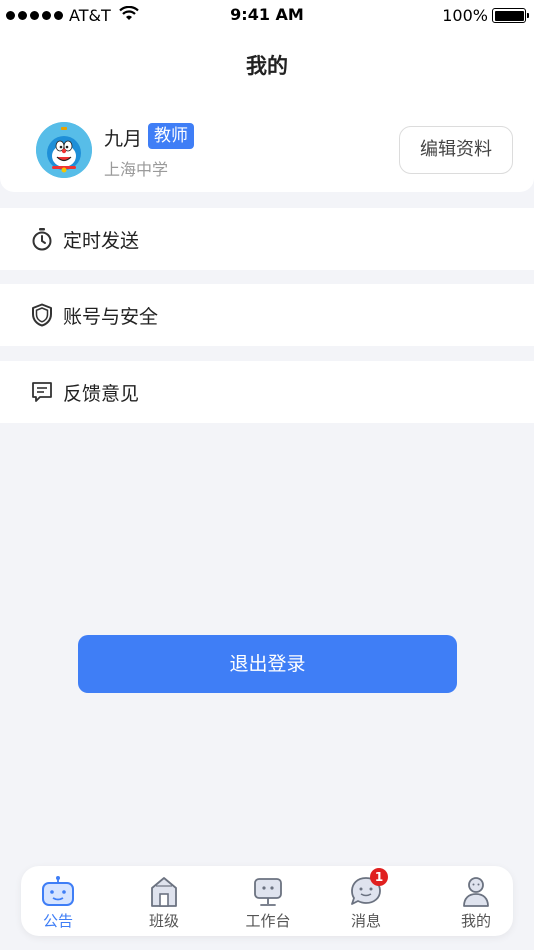 This screenshot has height=950, width=534. Describe the element at coordinates (111, 316) in the screenshot. I see `menu-item-label: 账号与安全` at that location.